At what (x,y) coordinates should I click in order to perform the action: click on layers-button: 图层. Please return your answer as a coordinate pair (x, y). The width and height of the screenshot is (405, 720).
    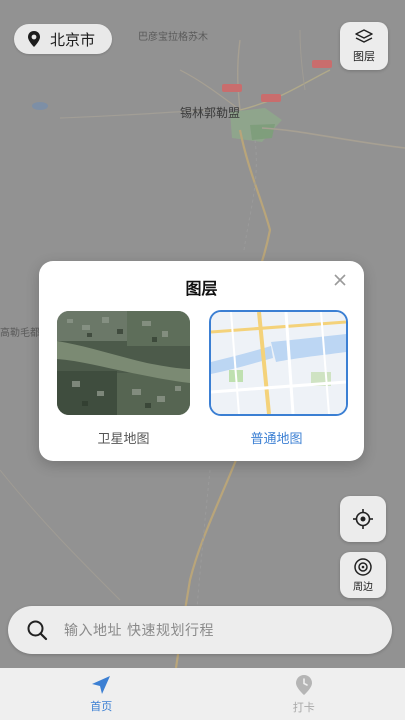
    Looking at the image, I should click on (364, 46).